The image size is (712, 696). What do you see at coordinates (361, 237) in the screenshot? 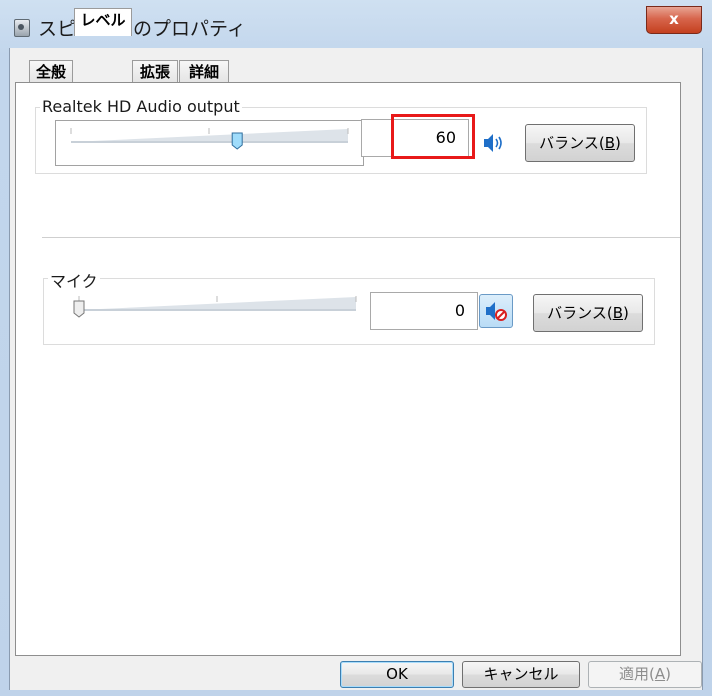
I see `group-divider` at bounding box center [361, 237].